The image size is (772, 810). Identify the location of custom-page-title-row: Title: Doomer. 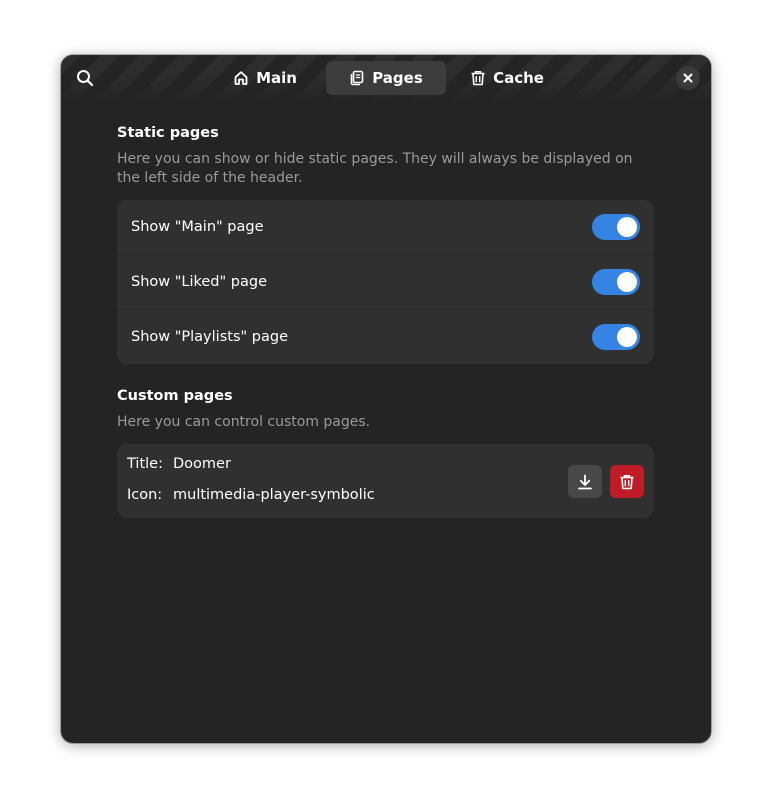
(179, 464).